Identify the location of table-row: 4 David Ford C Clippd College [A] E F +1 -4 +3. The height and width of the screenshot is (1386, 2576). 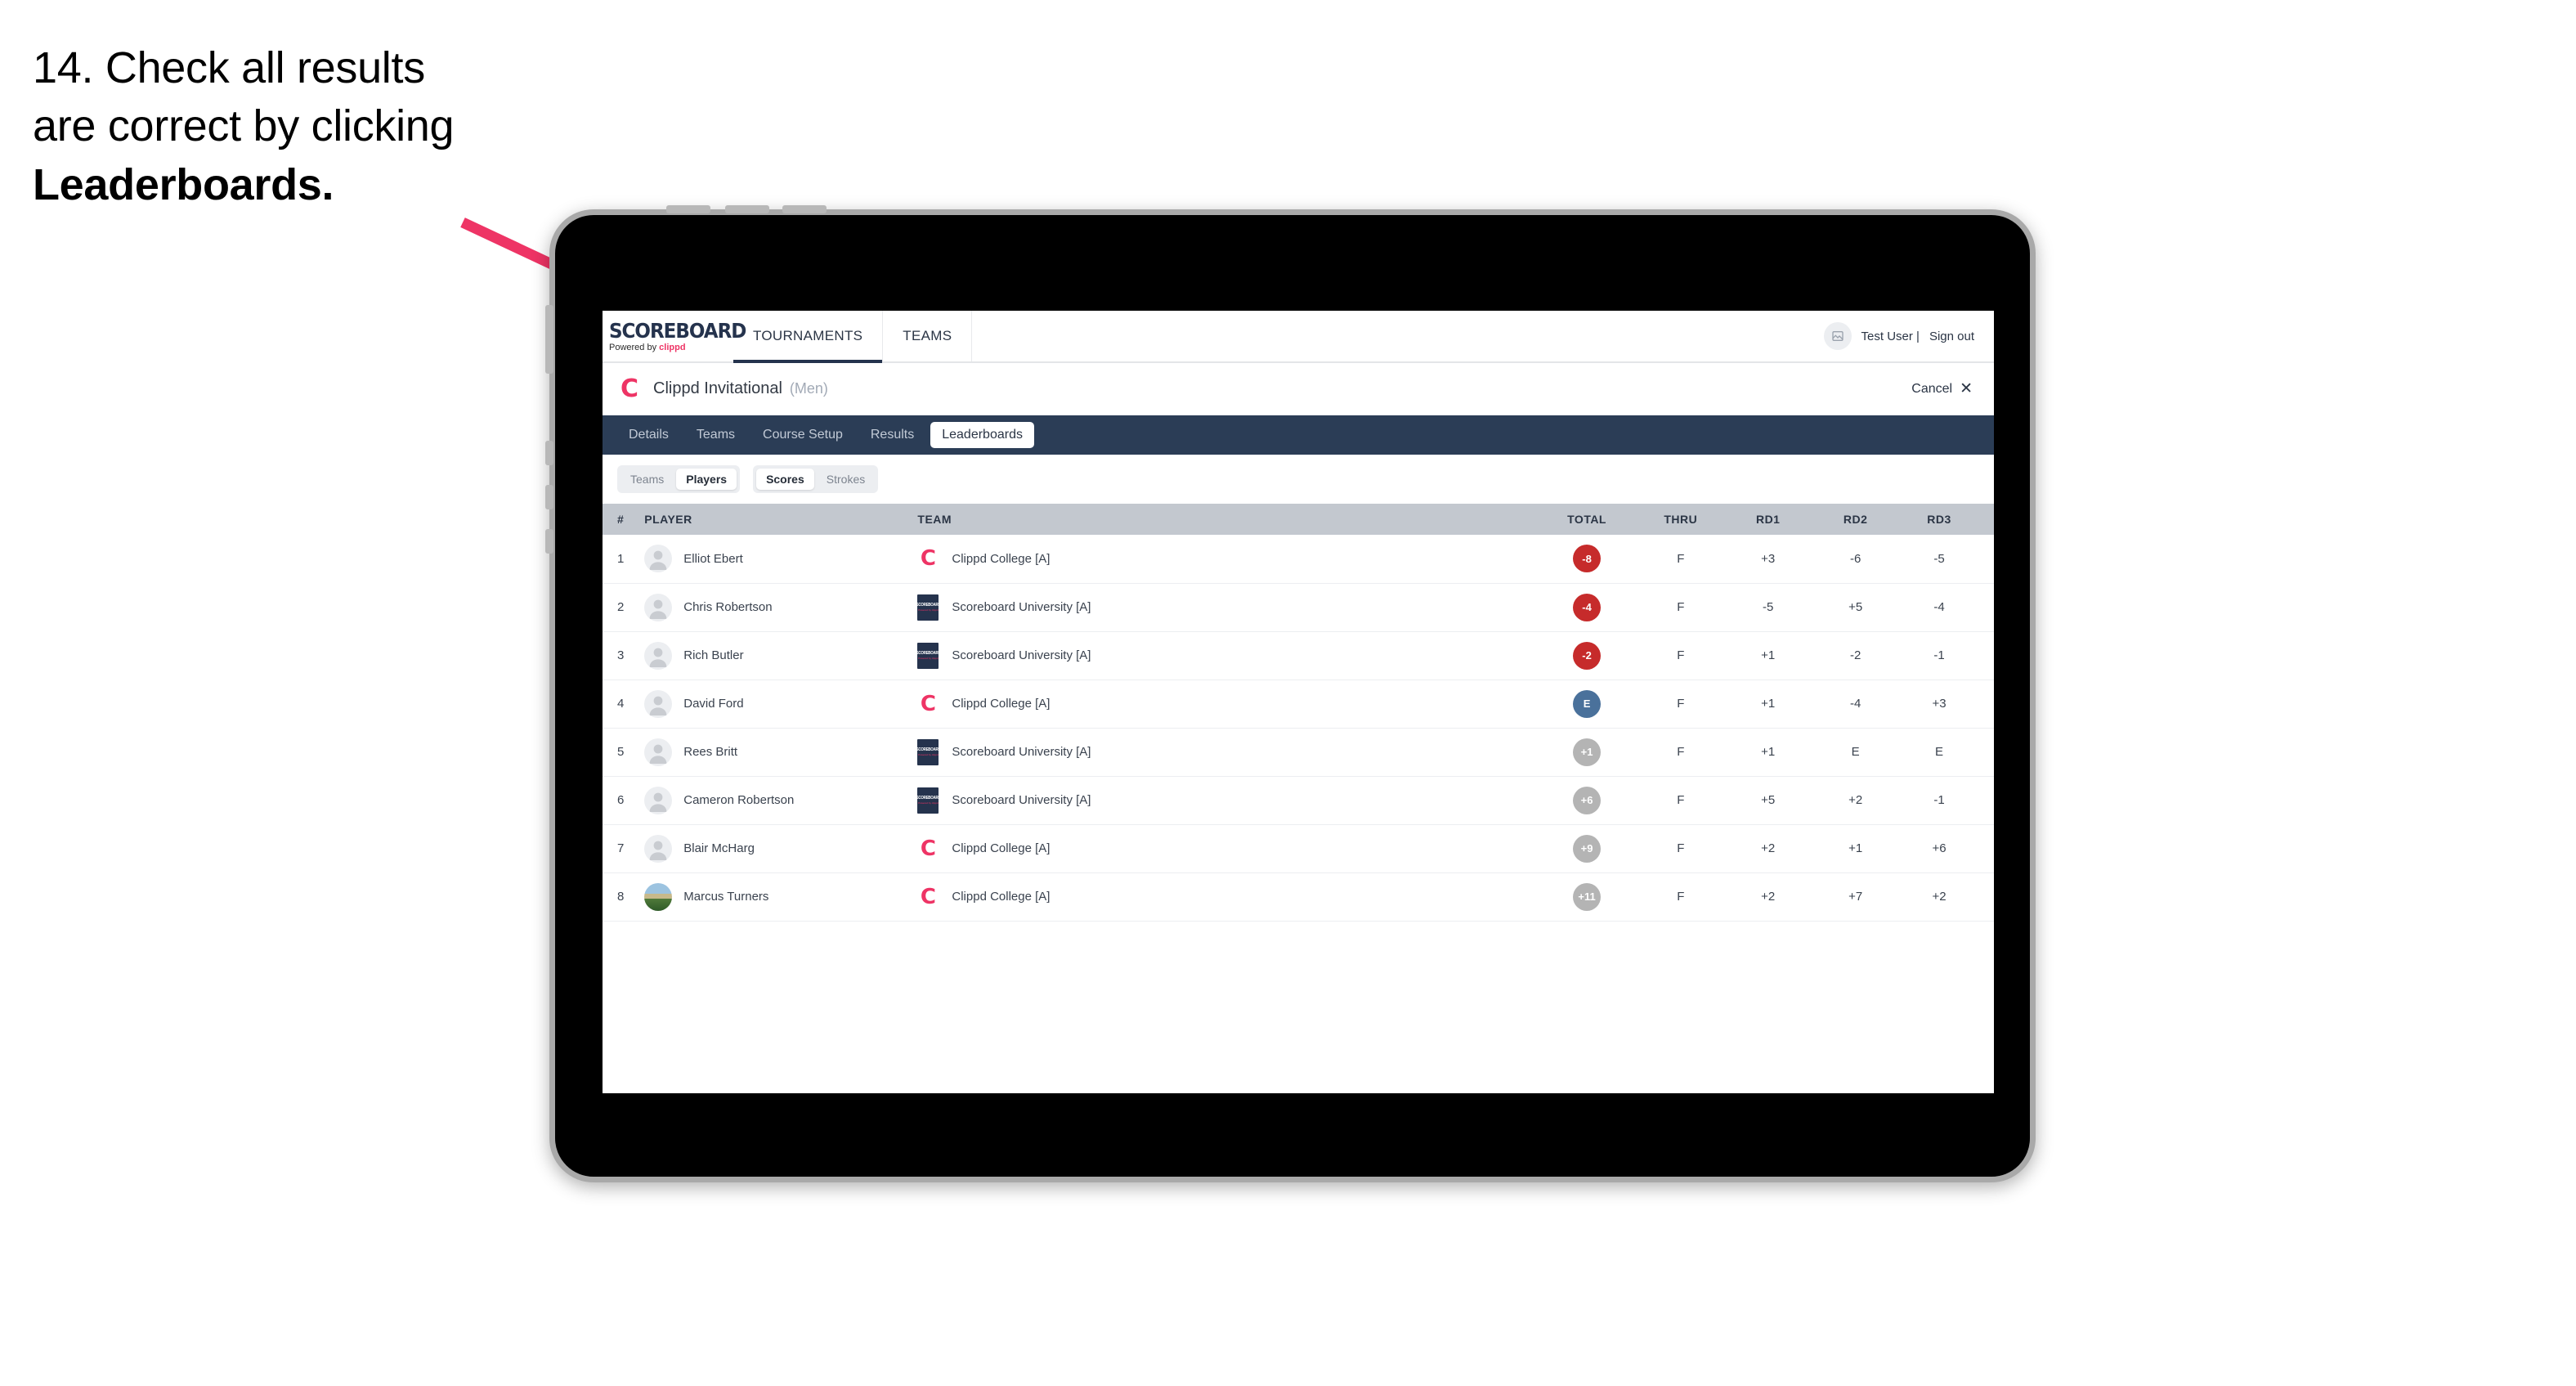
(1299, 704).